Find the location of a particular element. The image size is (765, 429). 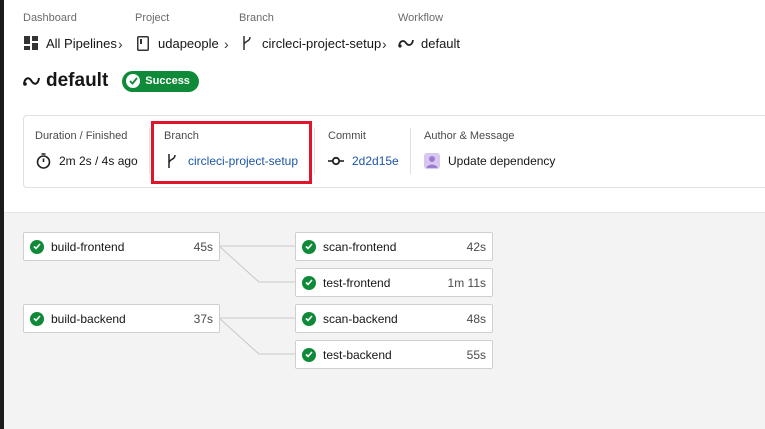

job-build-frontend: build-frontend 45s is located at coordinates (121, 246).